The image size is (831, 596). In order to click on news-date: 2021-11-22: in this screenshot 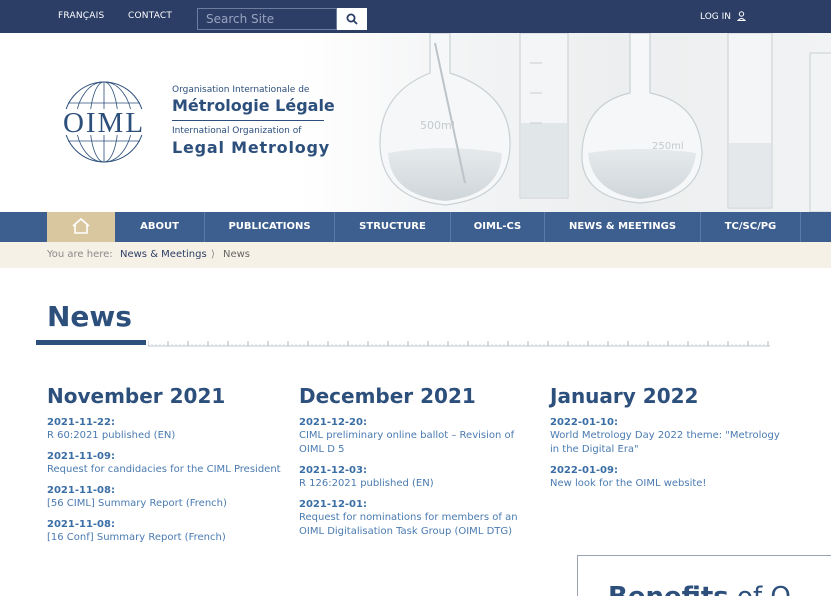, I will do `click(81, 422)`.